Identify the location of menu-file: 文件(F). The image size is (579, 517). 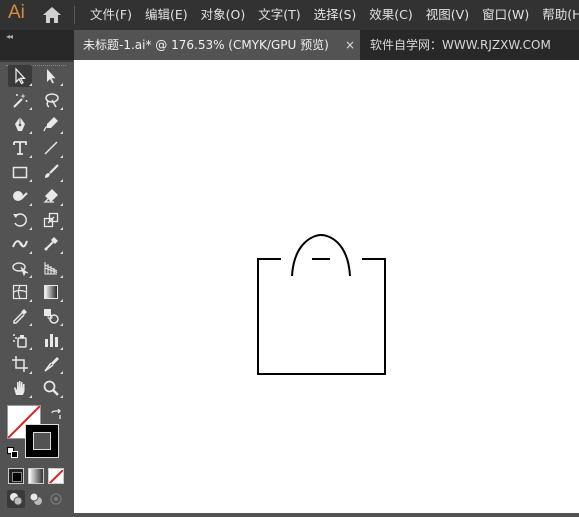
(111, 15).